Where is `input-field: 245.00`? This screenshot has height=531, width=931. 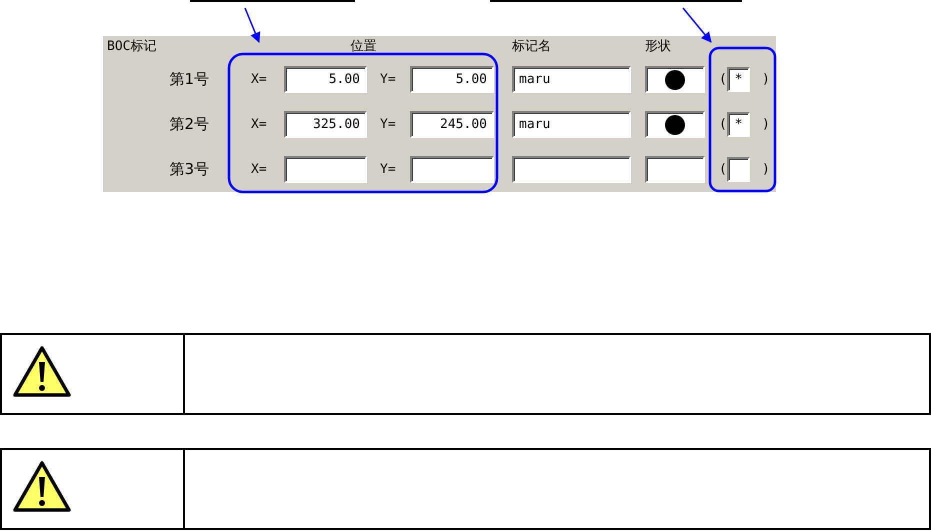 input-field: 245.00 is located at coordinates (452, 124).